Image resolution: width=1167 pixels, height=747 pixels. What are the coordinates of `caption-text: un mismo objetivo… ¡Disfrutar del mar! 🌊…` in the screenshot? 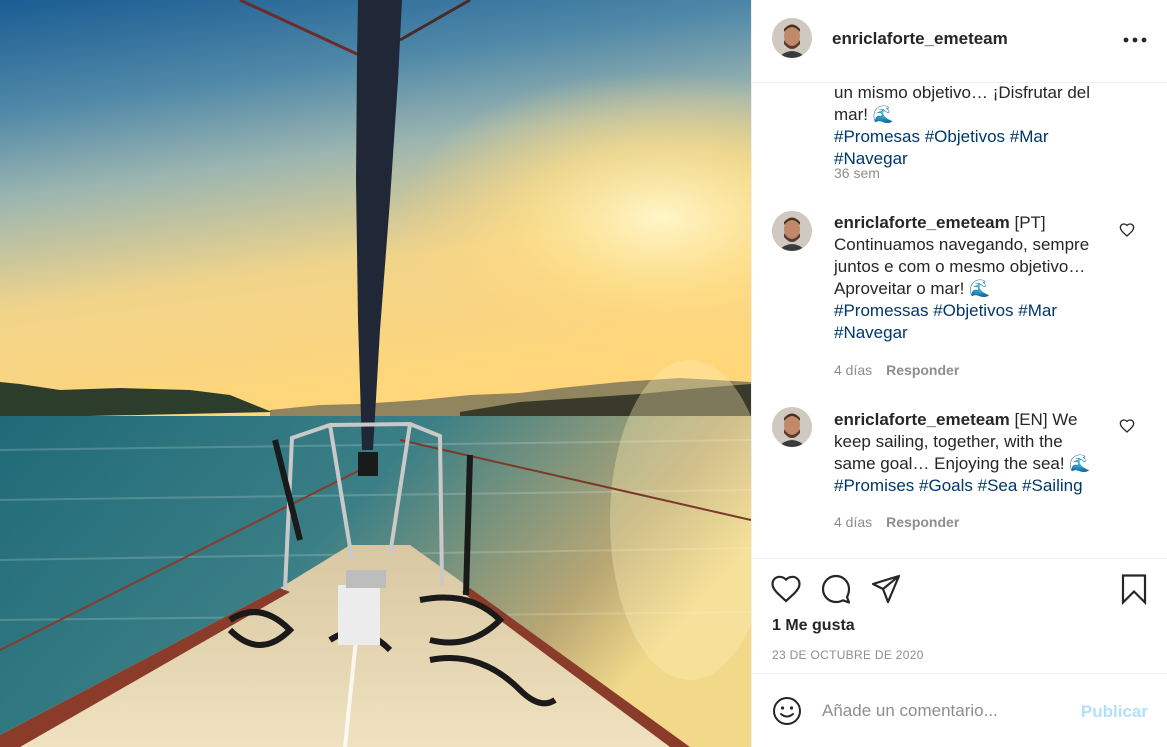 It's located at (976, 127).